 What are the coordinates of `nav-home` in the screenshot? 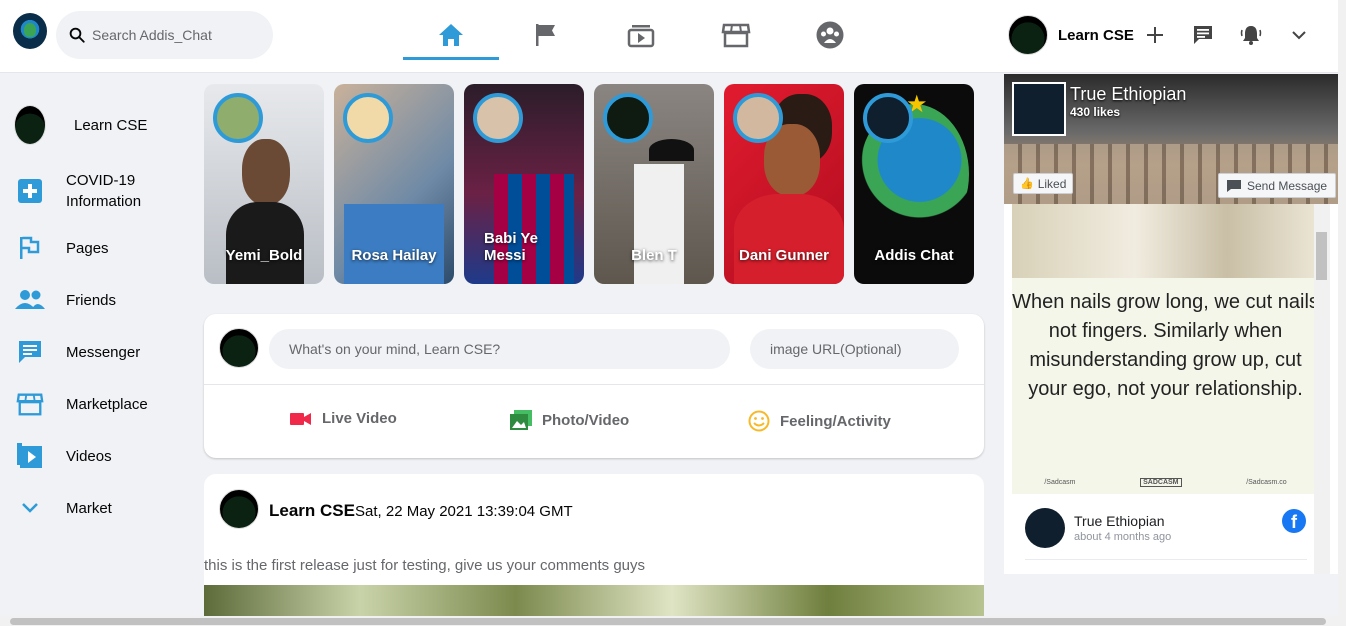 It's located at (451, 36).